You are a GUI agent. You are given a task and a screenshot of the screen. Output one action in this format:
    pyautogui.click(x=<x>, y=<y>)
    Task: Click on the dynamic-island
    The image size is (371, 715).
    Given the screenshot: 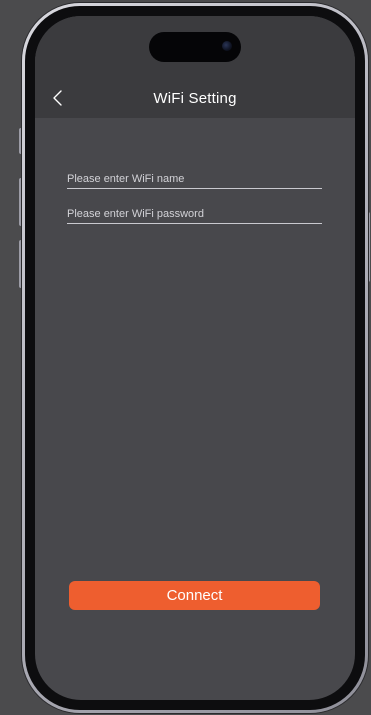 What is the action you would take?
    pyautogui.click(x=195, y=47)
    